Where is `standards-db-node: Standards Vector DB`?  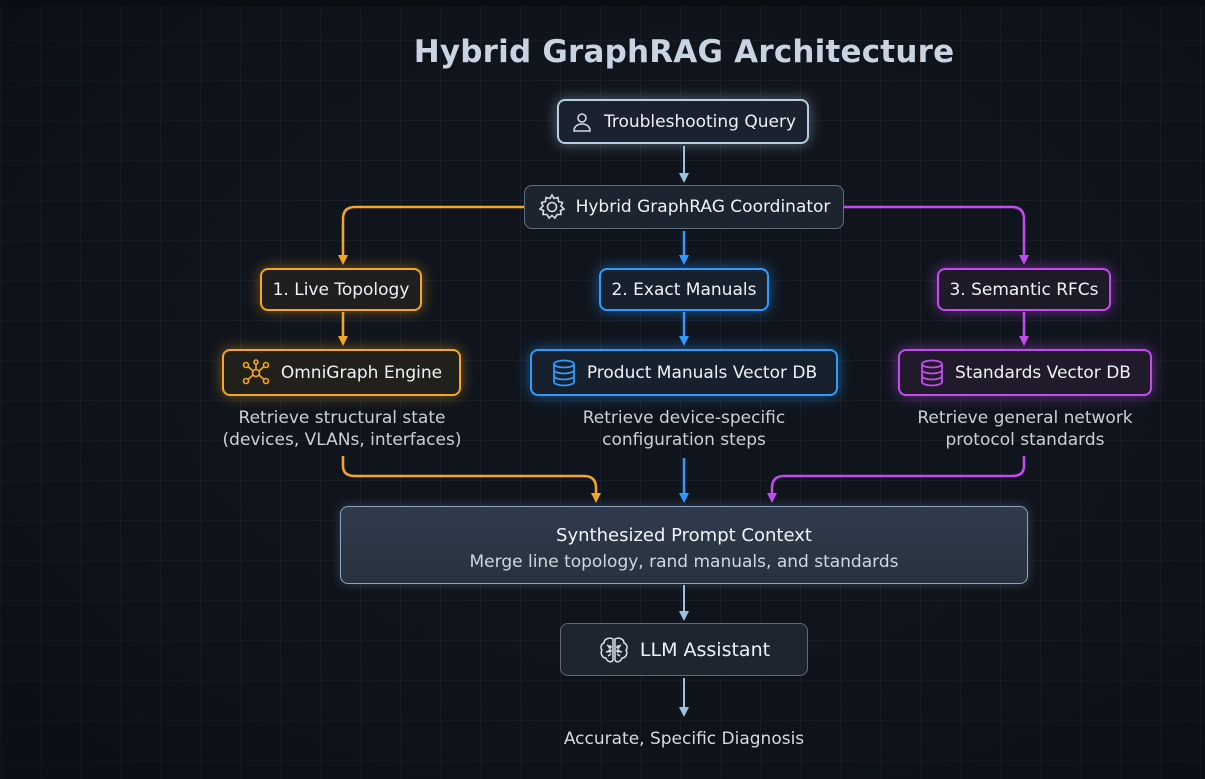
standards-db-node: Standards Vector DB is located at coordinates (1025, 372).